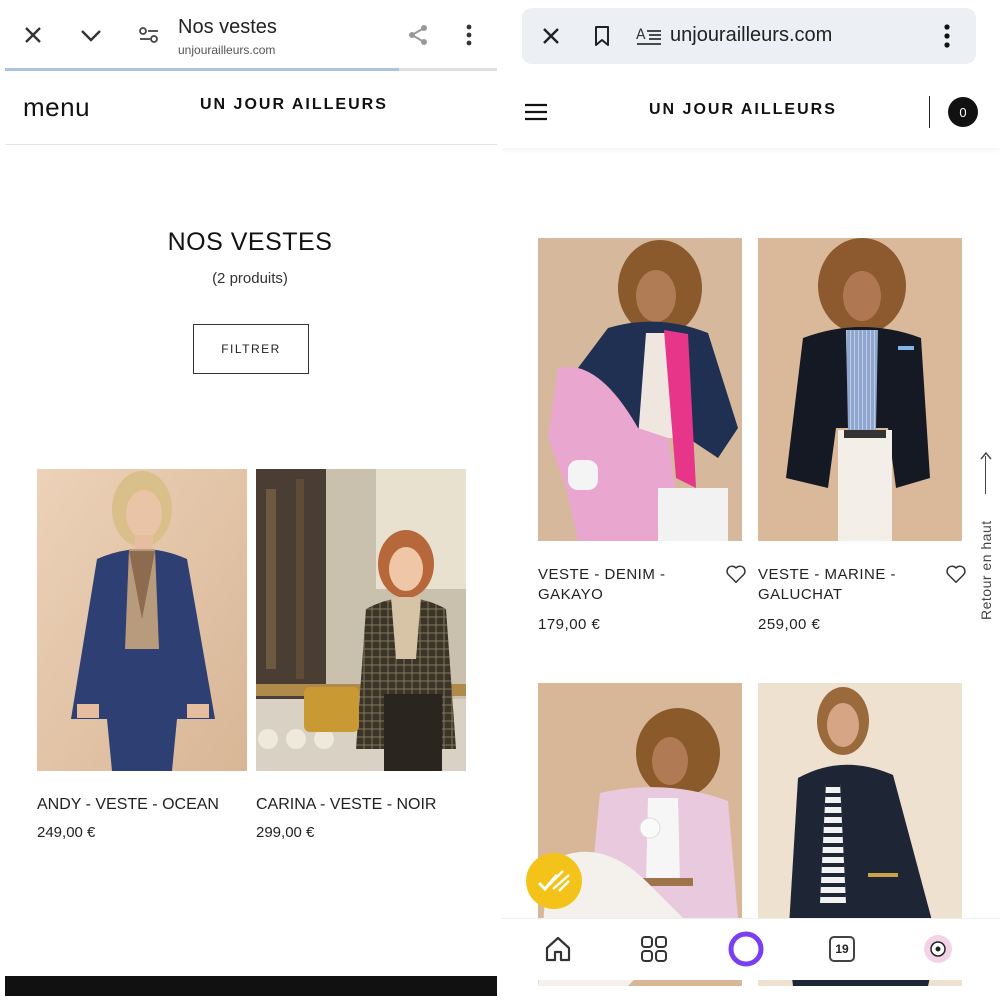  Describe the element at coordinates (142, 805) in the screenshot. I see `product-name: ANDY - VESTE - OCEAN` at that location.